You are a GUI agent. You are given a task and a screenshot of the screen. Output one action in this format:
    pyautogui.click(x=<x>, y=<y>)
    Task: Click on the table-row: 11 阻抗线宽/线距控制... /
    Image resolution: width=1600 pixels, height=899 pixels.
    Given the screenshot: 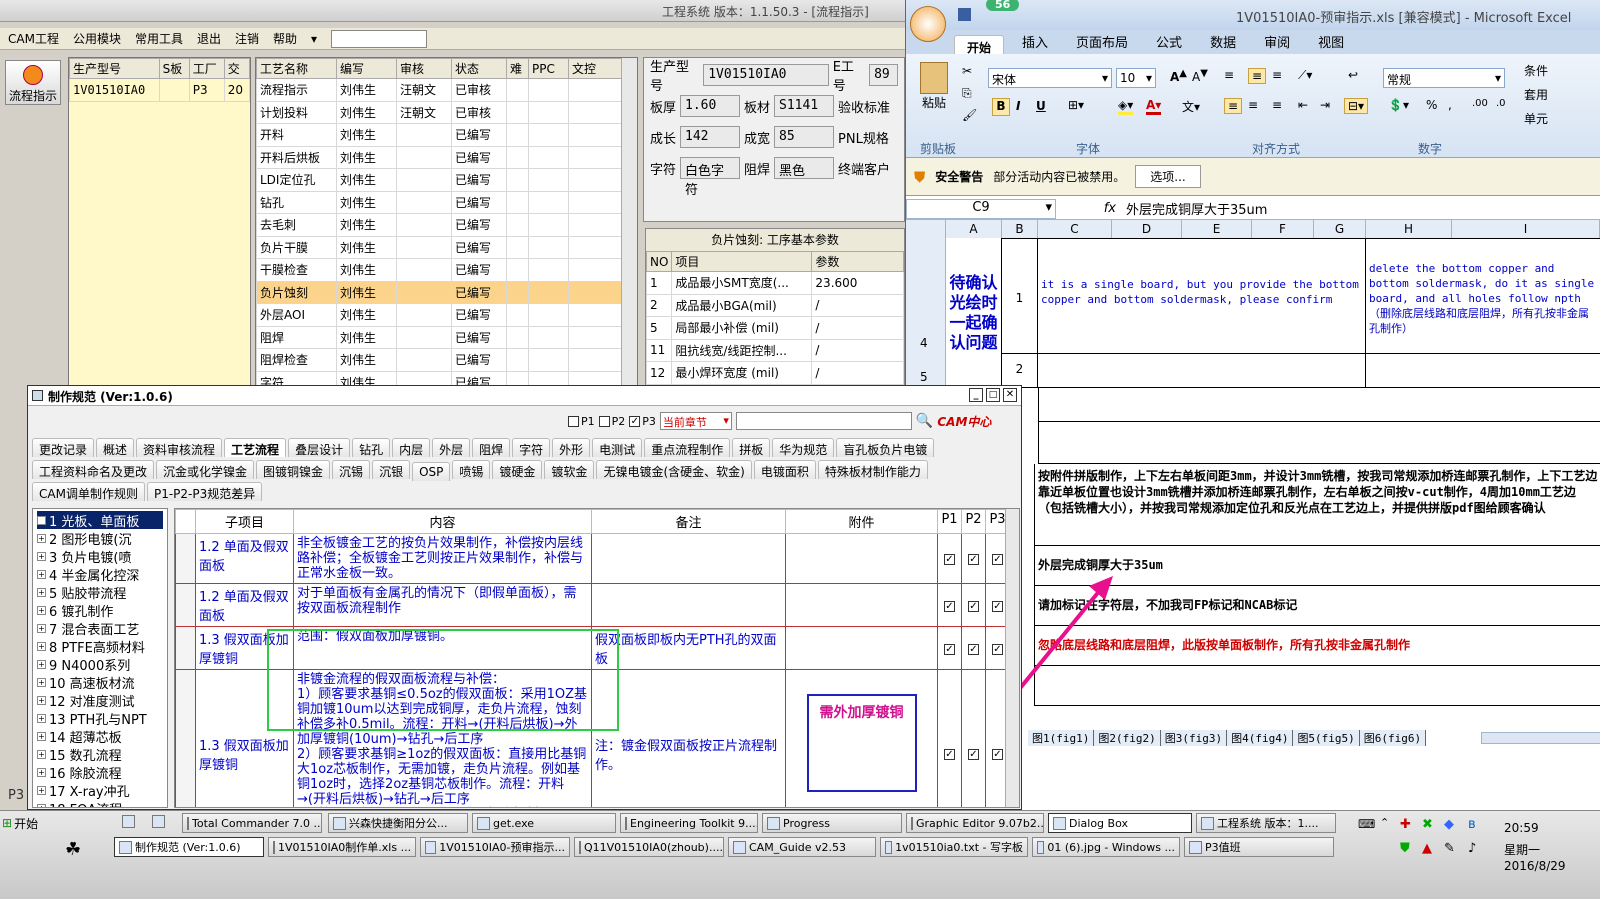 What is the action you would take?
    pyautogui.click(x=775, y=350)
    